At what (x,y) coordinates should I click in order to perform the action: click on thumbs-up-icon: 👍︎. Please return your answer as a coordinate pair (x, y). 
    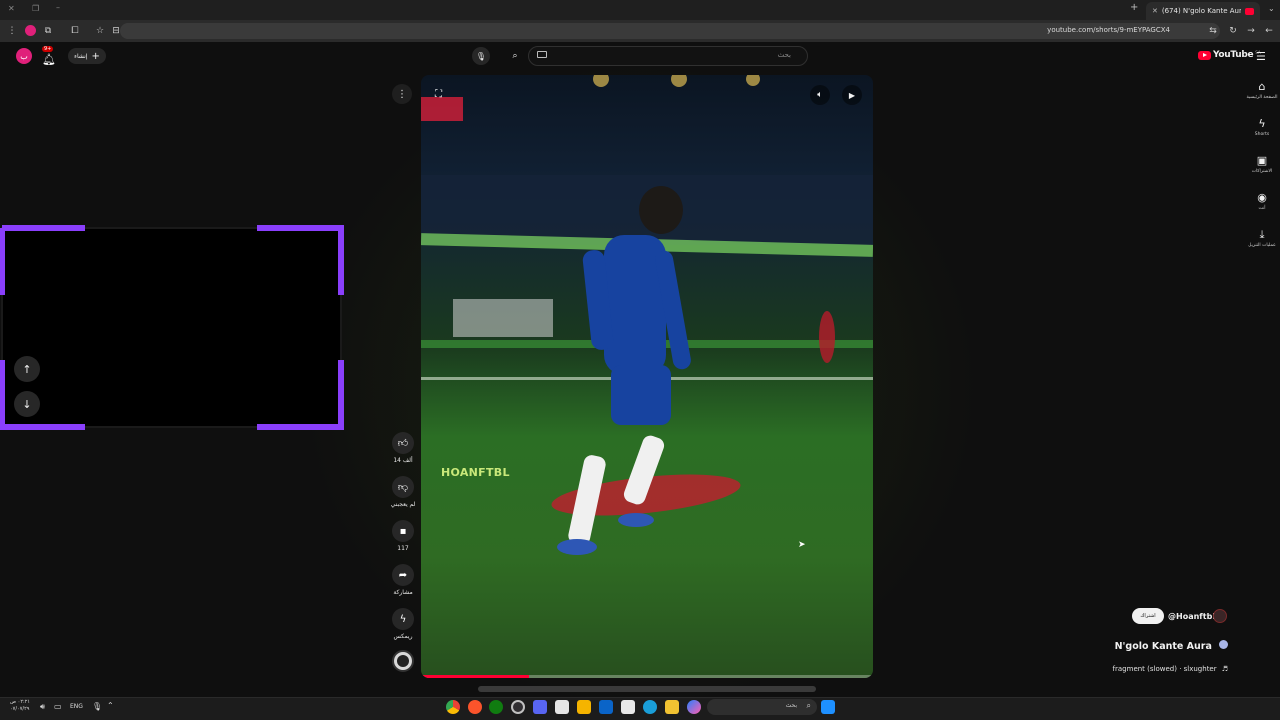
    Looking at the image, I should click on (403, 443).